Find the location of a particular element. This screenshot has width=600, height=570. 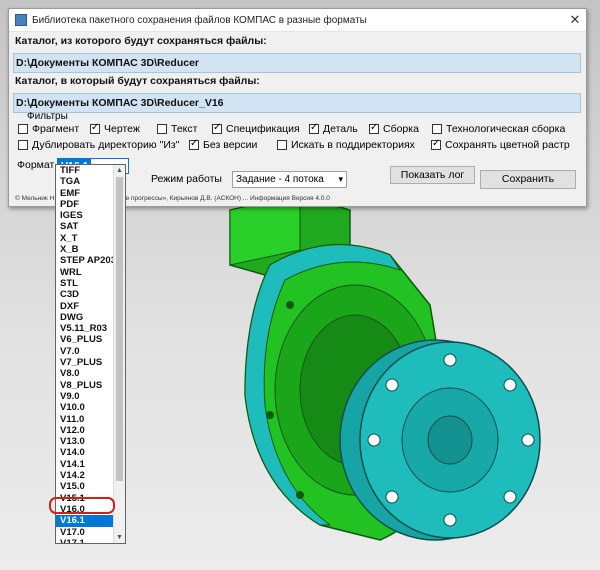

checkbox-tech-assembly: Технологическая сборка is located at coordinates (498, 129).